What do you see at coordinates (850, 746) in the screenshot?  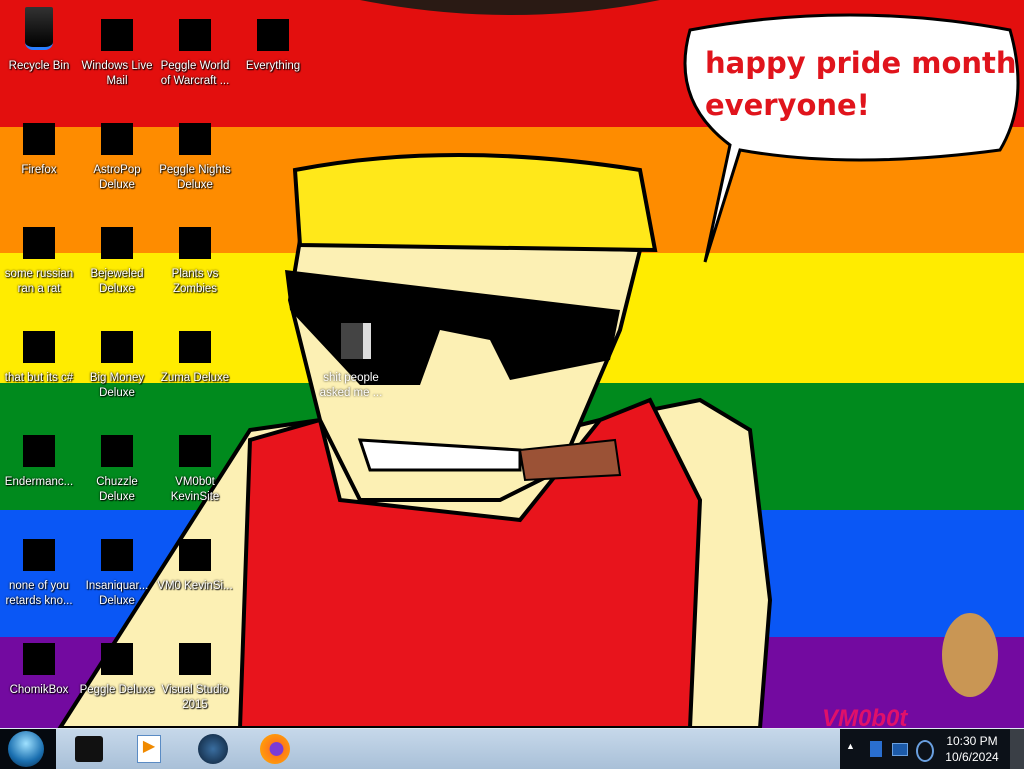 I see `show-hidden-icons-button: ▲` at bounding box center [850, 746].